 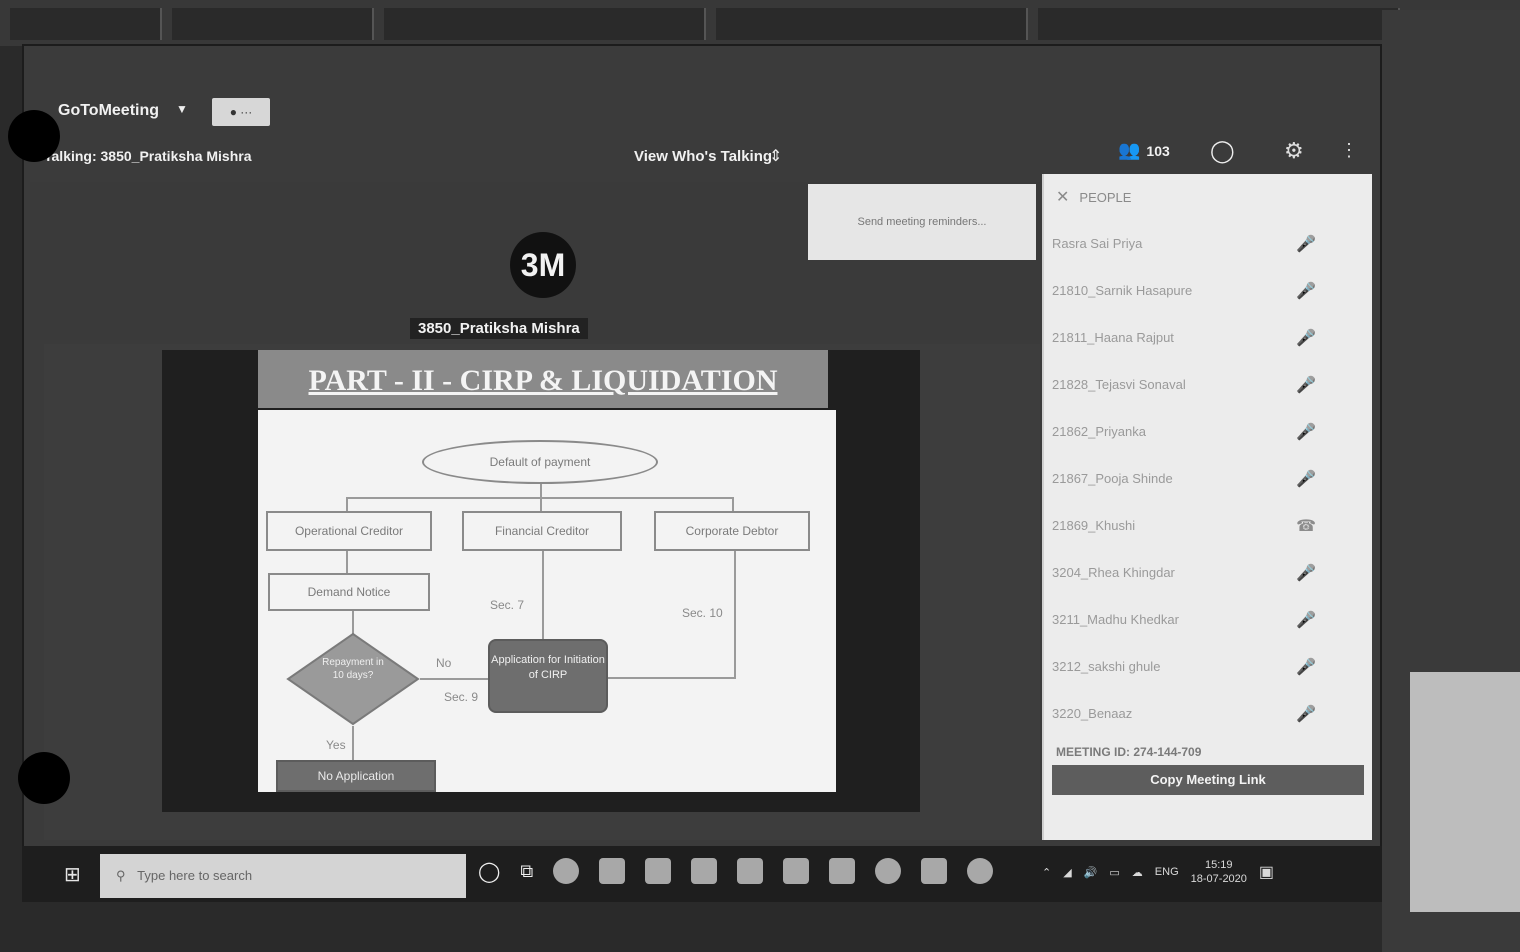 I want to click on list-item: Rasra Sai Priya 🎤, so click(x=1208, y=243).